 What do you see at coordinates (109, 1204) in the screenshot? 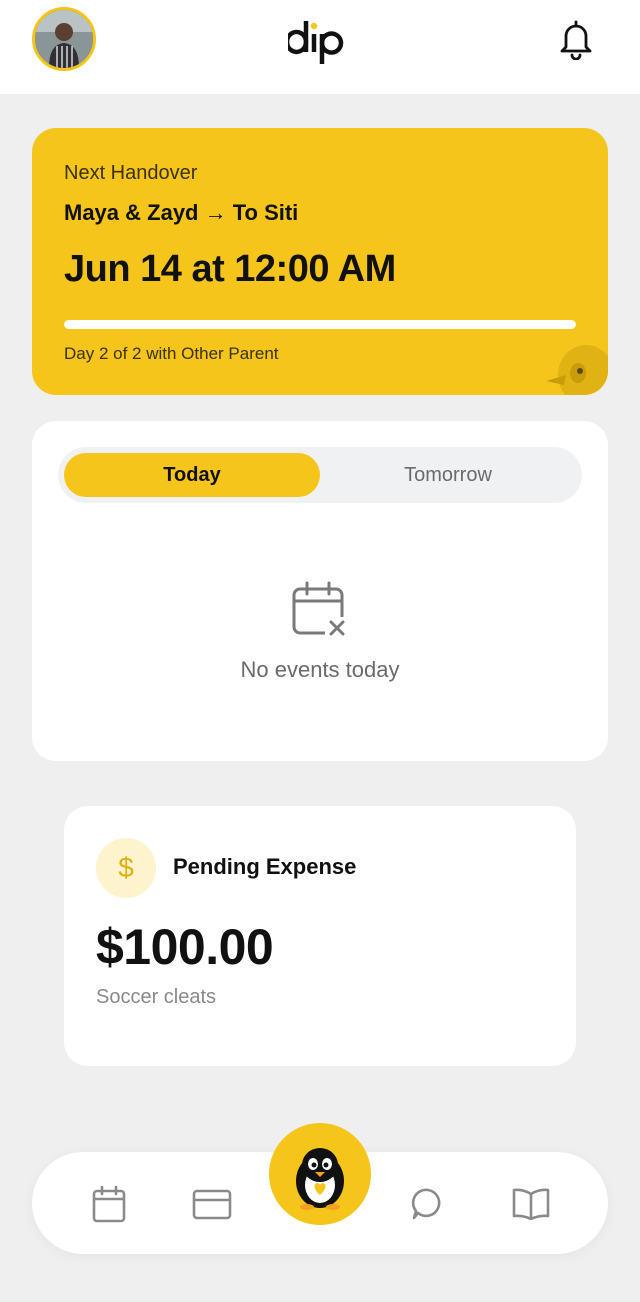
I see `calendar-icon` at bounding box center [109, 1204].